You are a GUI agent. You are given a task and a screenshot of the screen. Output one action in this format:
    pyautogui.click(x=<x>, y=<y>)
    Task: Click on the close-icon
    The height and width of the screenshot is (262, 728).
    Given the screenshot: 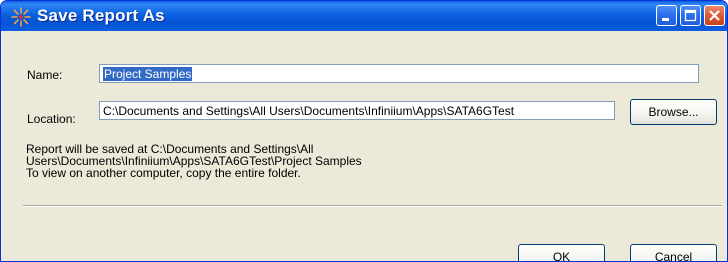 What is the action you would take?
    pyautogui.click(x=714, y=15)
    